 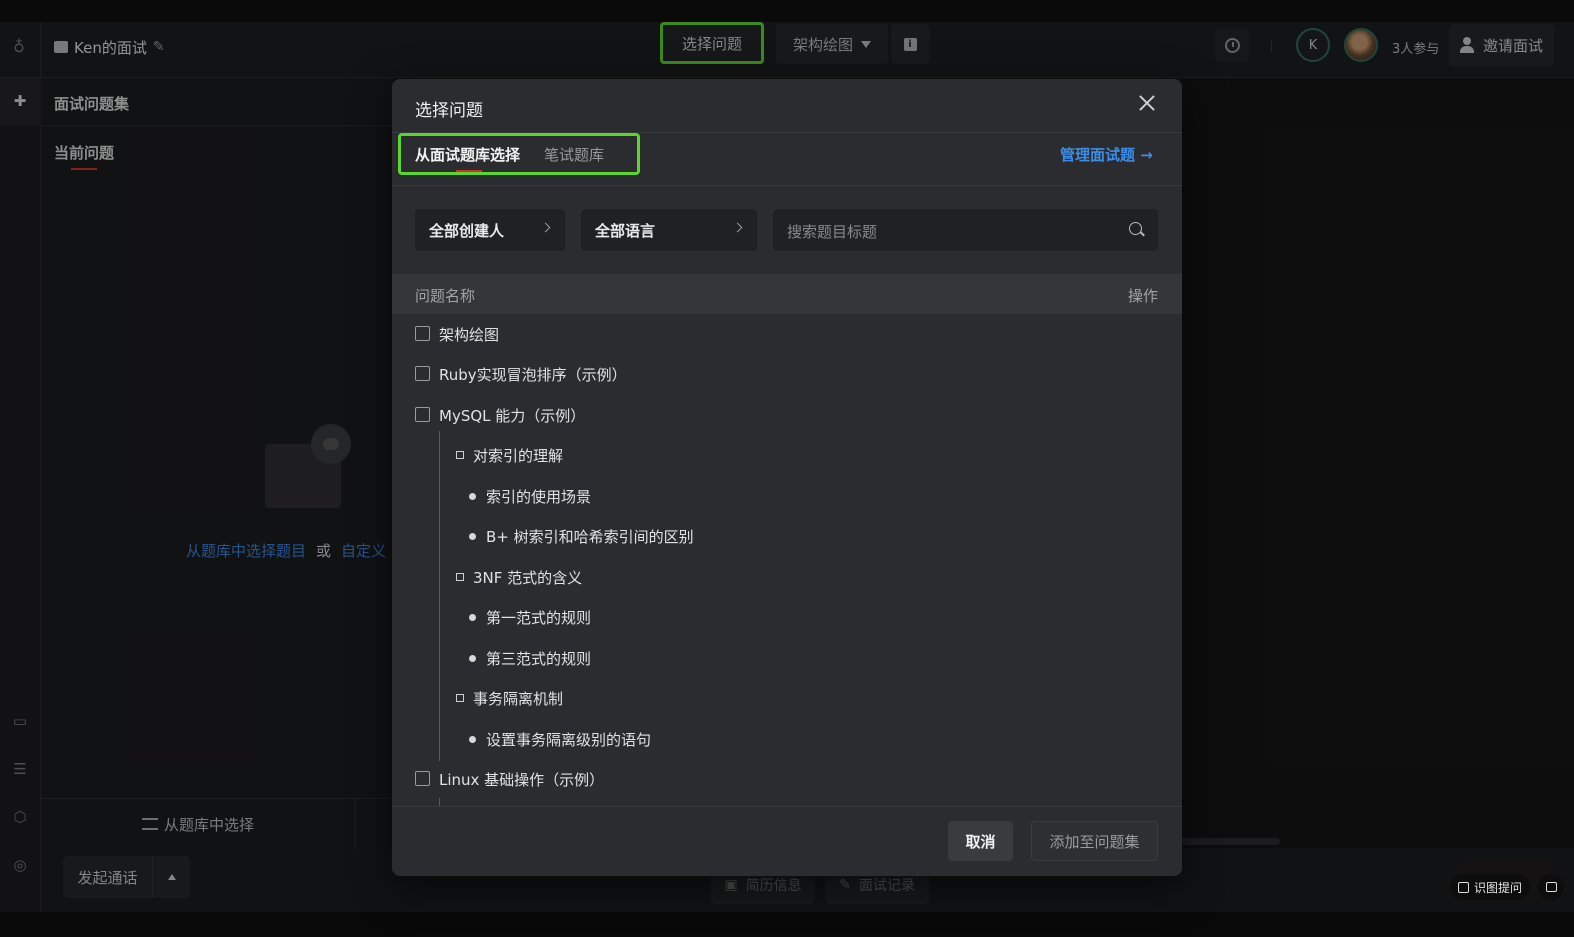 What do you see at coordinates (574, 154) in the screenshot?
I see `tab-written-library: 笔试题库` at bounding box center [574, 154].